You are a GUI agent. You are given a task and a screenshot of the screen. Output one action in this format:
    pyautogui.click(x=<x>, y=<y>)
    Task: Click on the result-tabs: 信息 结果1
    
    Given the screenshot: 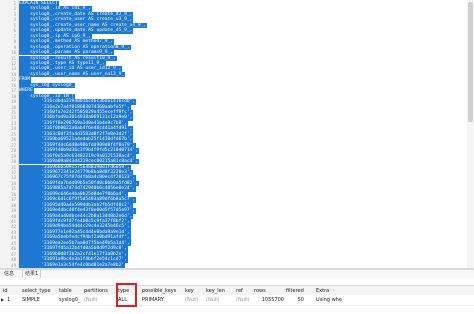 What is the action you would take?
    pyautogui.click(x=237, y=274)
    